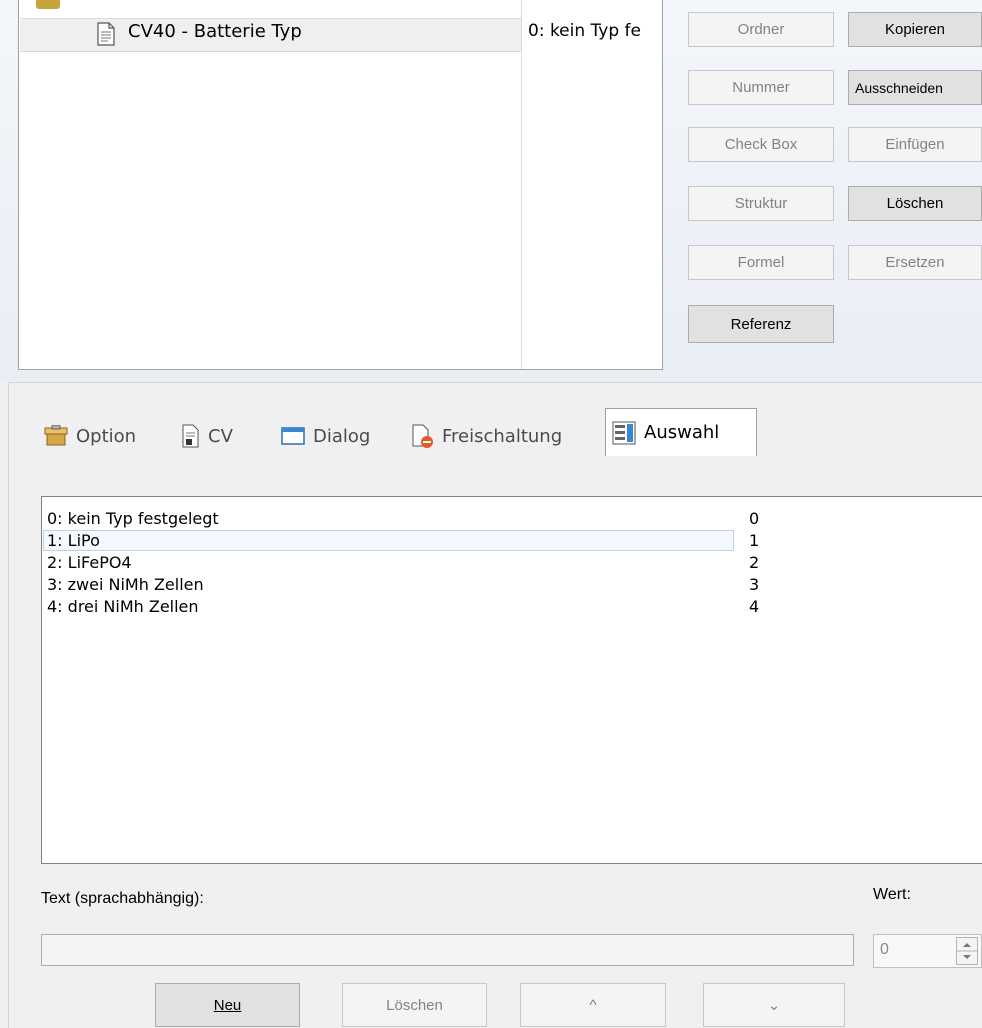 The width and height of the screenshot is (982, 1028). Describe the element at coordinates (89, 562) in the screenshot. I see `list-item: 2: LiFePO4` at that location.